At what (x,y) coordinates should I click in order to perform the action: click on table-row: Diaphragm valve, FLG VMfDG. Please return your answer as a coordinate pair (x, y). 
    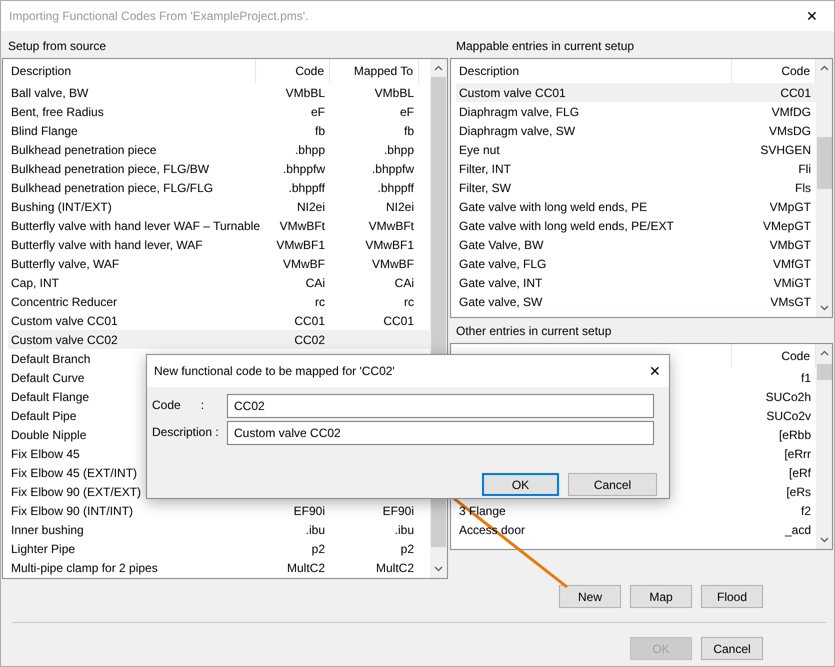
    Looking at the image, I should click on (636, 111).